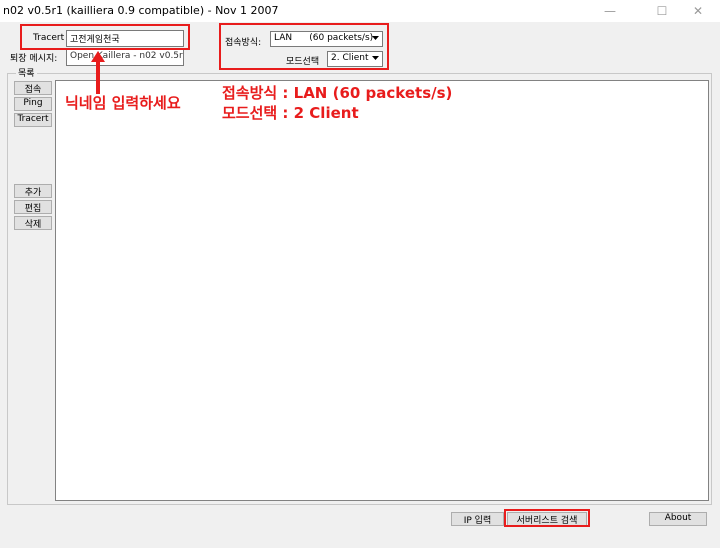 This screenshot has height=548, width=720. I want to click on ping-button: Ping, so click(33, 104).